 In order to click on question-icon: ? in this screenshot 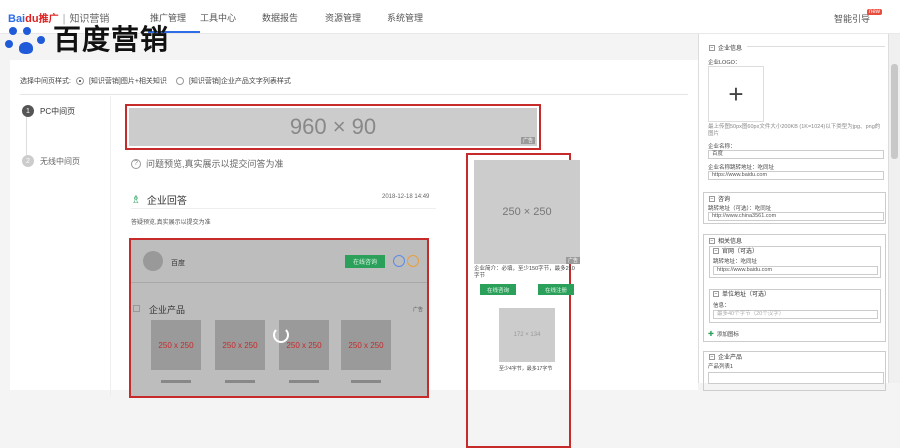, I will do `click(136, 163)`.